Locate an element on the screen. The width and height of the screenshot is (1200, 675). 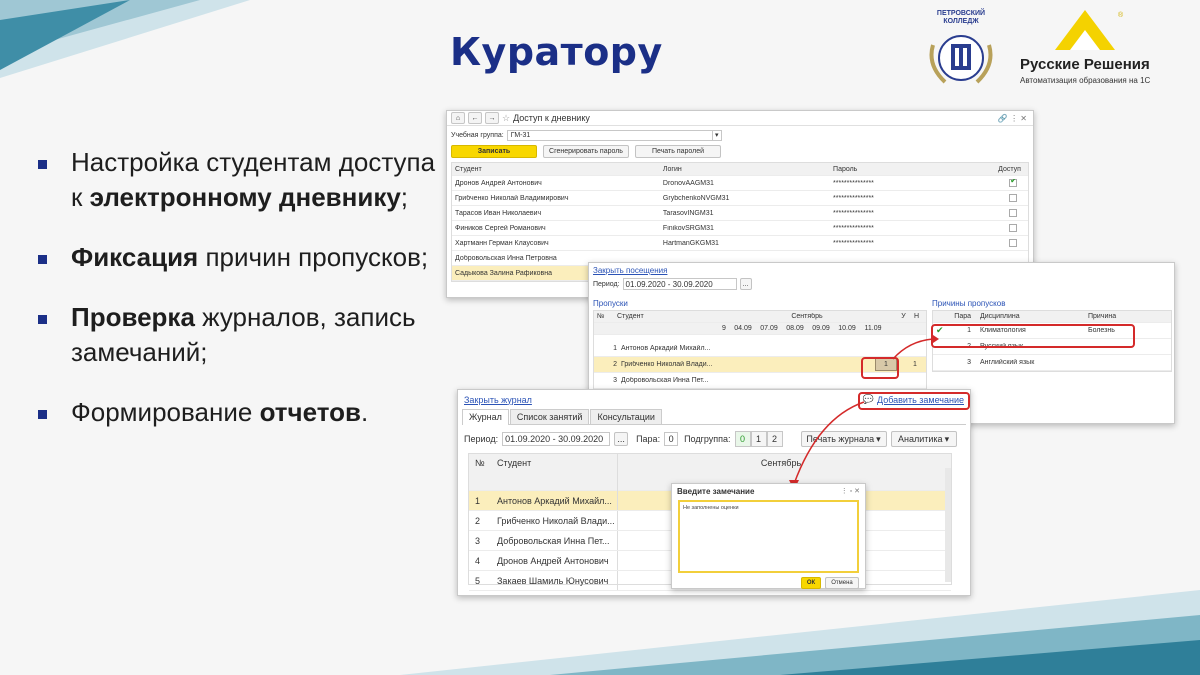
date-header: 9 is located at coordinates (724, 328).